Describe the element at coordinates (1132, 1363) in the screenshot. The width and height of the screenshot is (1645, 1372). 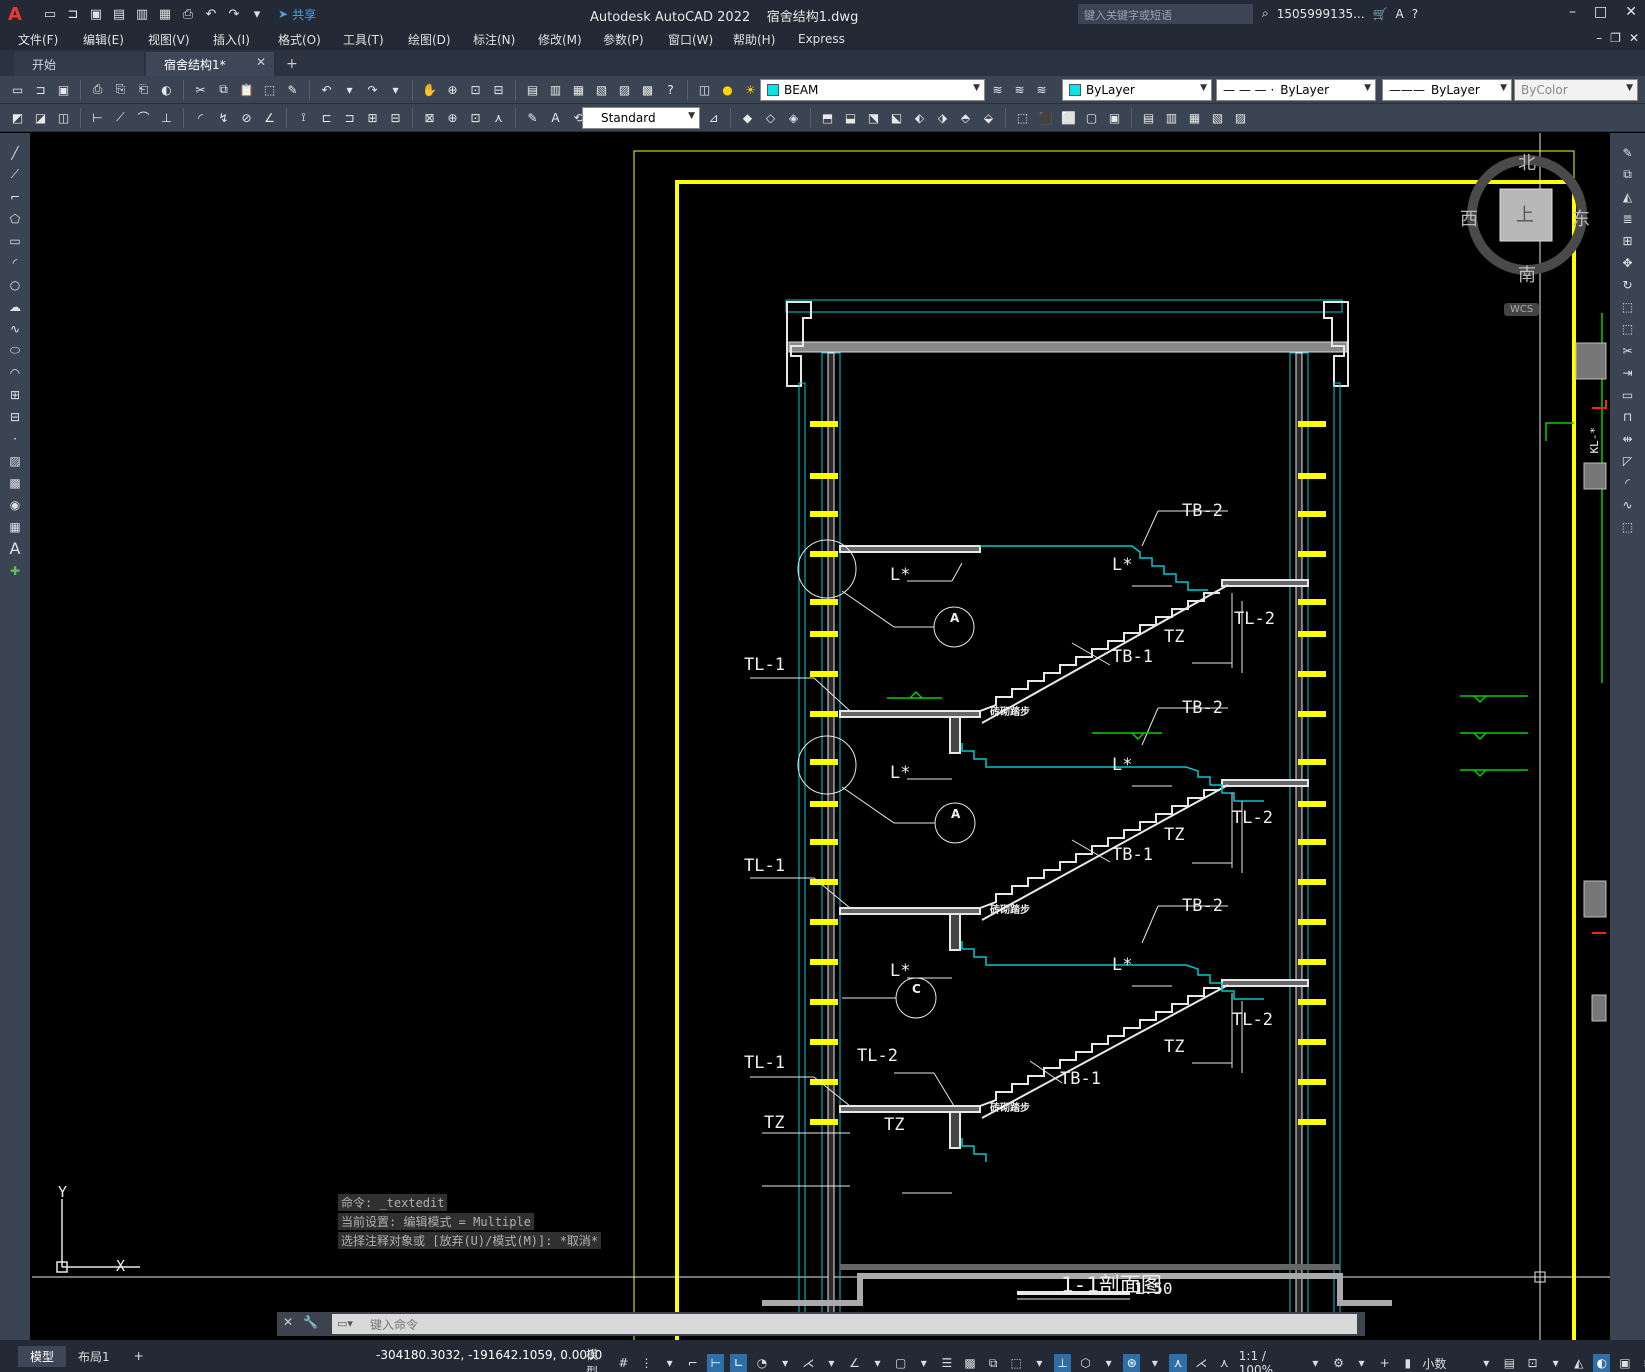
I see `gizmo-icon: ⊛` at that location.